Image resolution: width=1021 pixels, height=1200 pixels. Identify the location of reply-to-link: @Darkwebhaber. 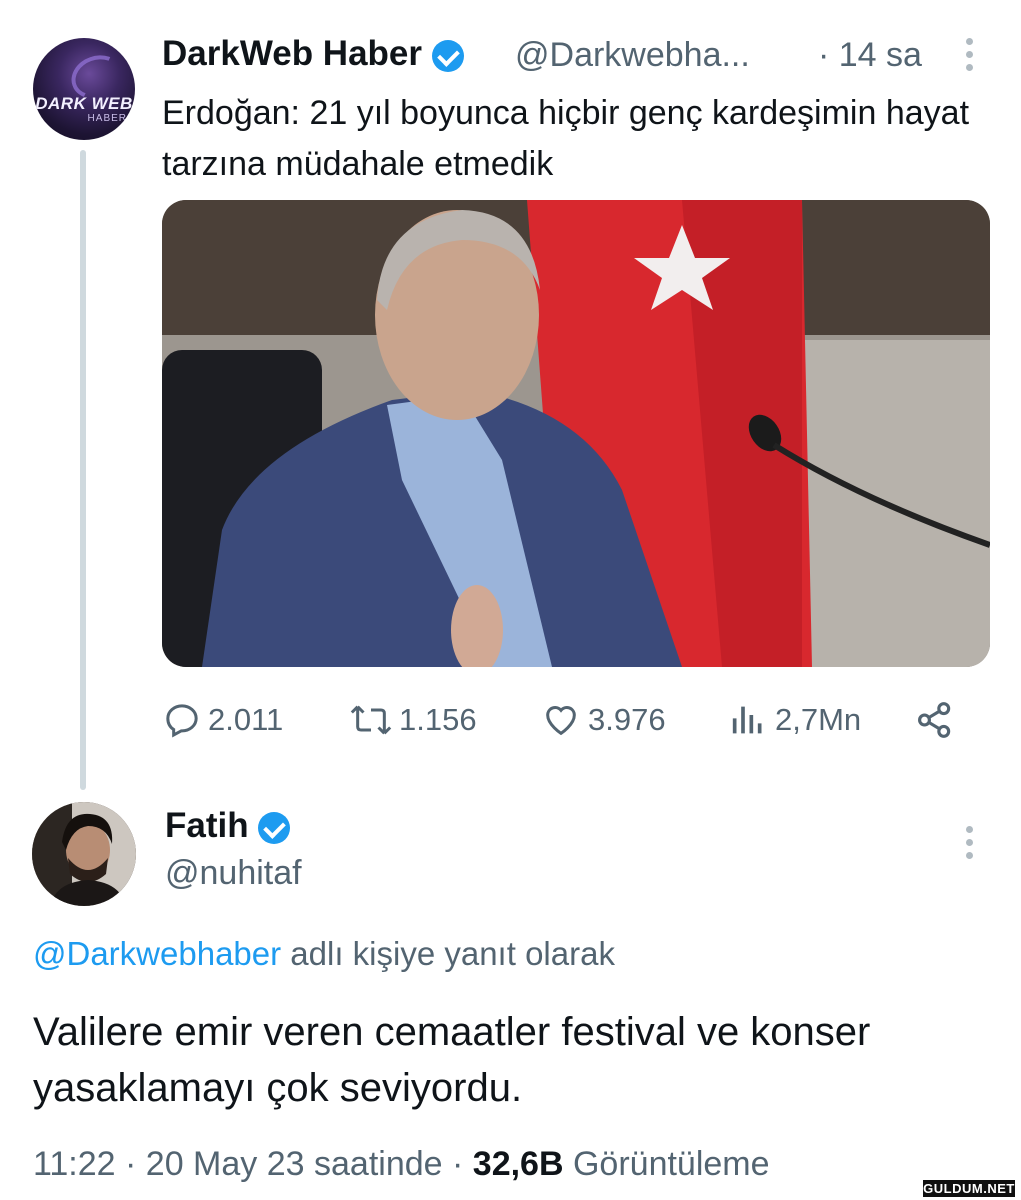
(157, 953).